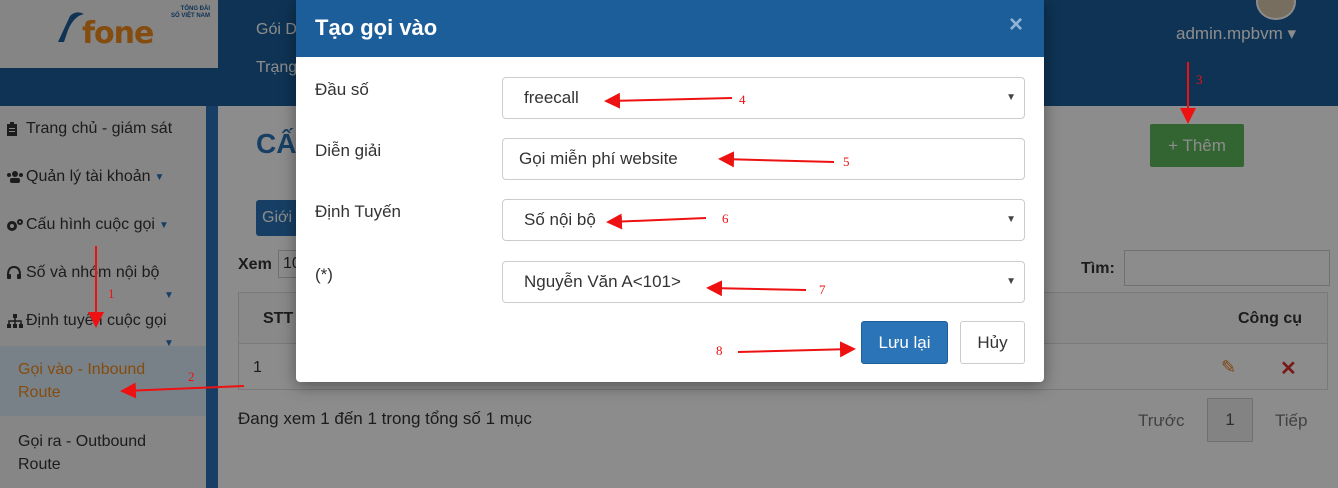 The width and height of the screenshot is (1338, 488). Describe the element at coordinates (822, 289) in the screenshot. I see `annotation-number-7: 7` at that location.